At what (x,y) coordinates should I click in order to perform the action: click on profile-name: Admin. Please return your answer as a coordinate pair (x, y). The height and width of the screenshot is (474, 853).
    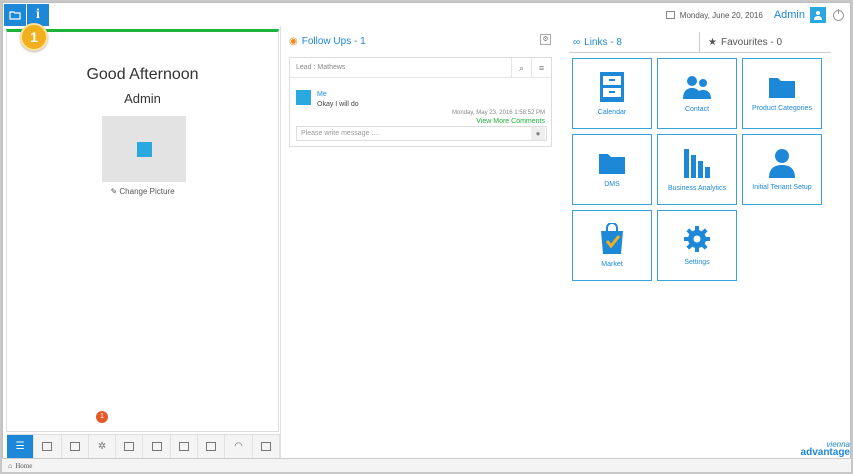
    Looking at the image, I should click on (142, 98).